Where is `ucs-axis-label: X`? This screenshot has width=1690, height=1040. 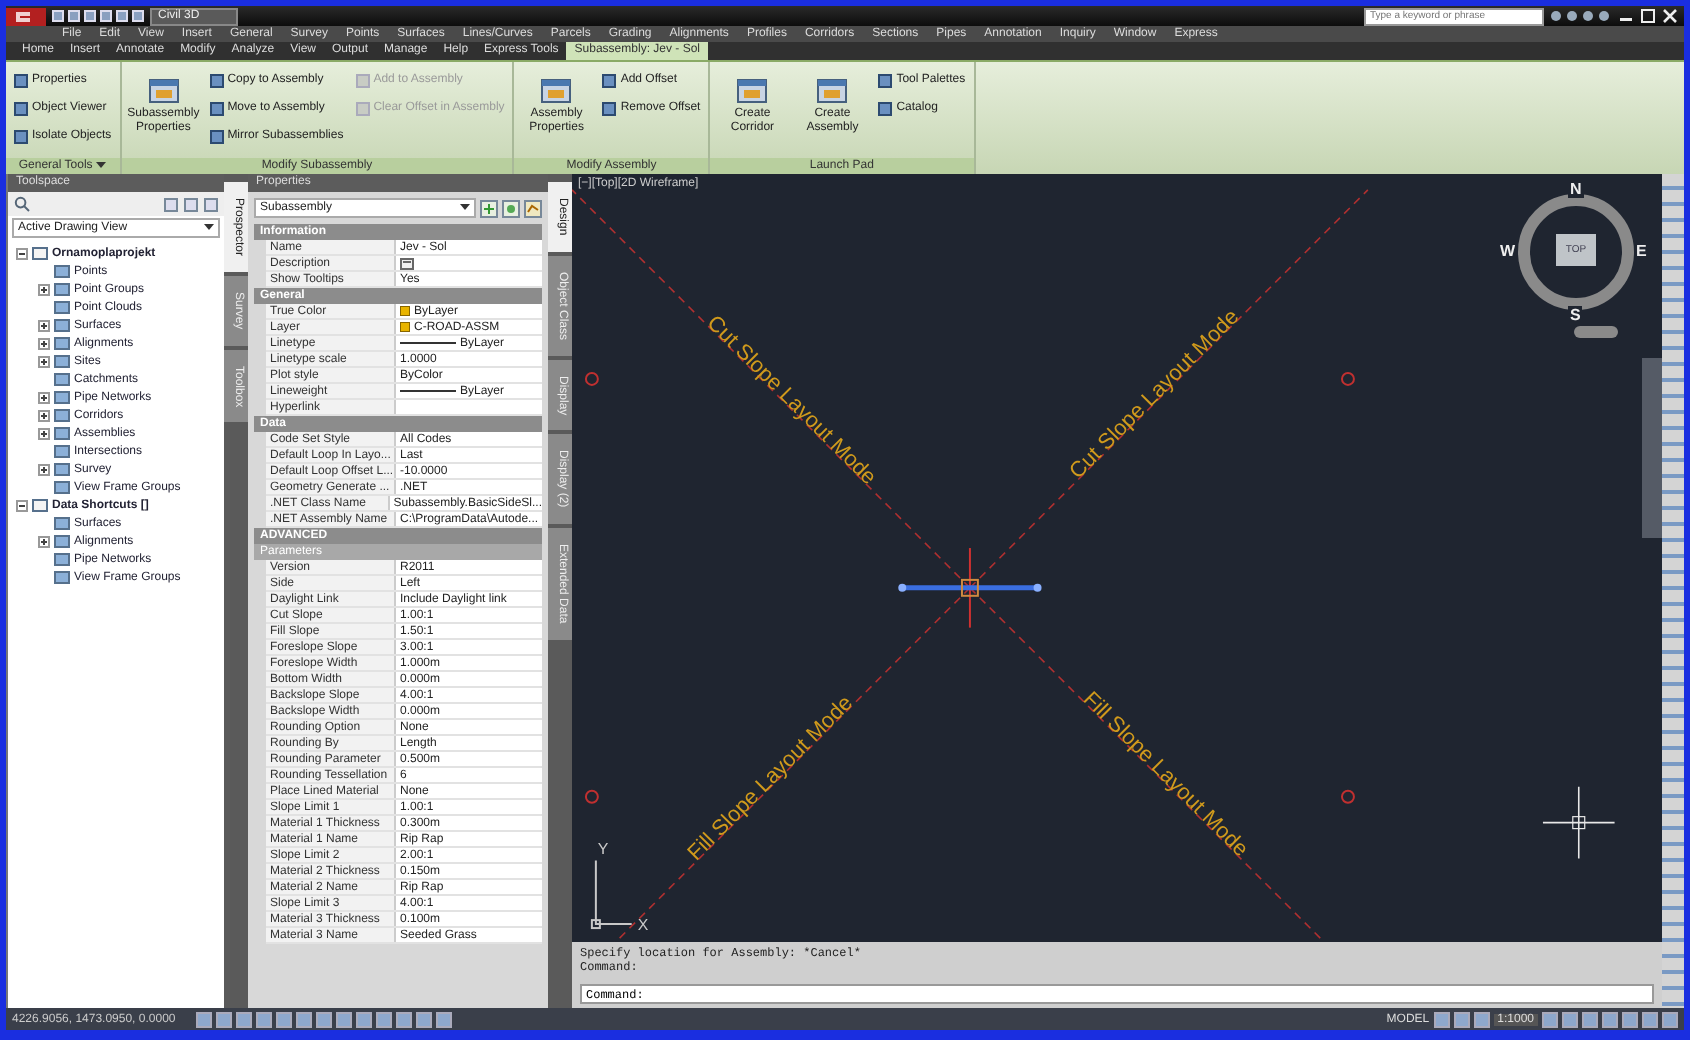 ucs-axis-label: X is located at coordinates (643, 925).